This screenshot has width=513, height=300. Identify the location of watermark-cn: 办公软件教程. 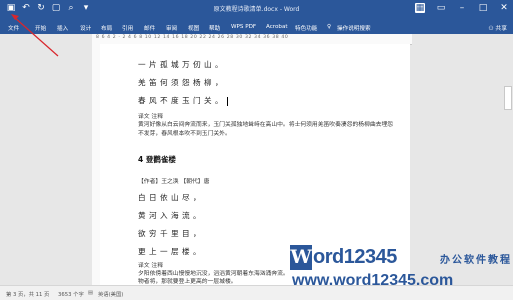
(476, 260).